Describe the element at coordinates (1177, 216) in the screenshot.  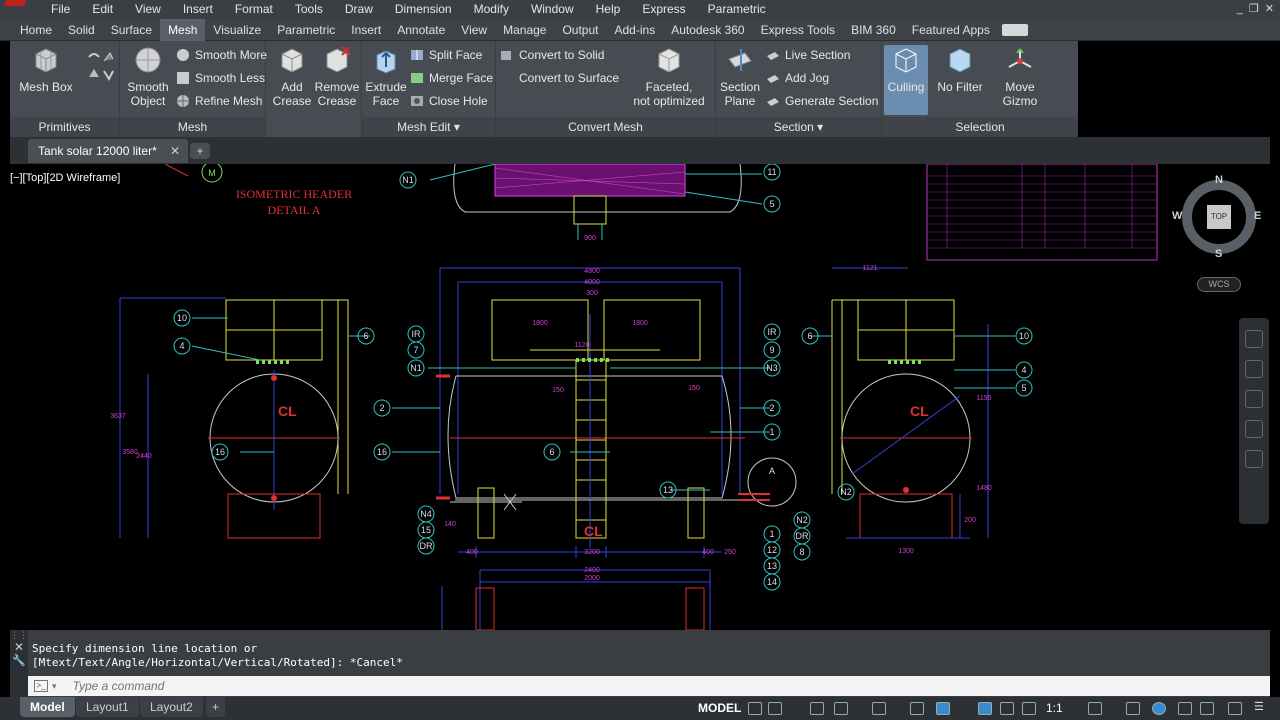
I see `compass-west: W` at that location.